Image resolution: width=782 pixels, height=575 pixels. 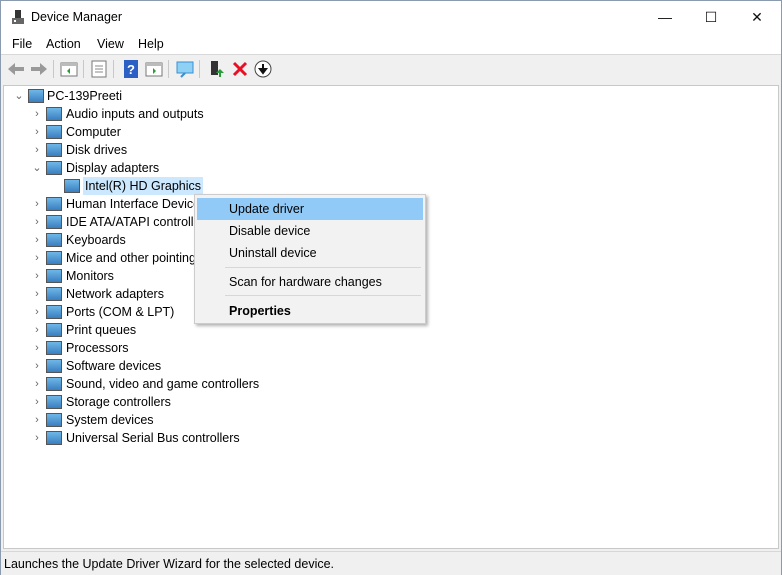 I want to click on tree-item-network-adapters-icon, so click(x=54, y=294).